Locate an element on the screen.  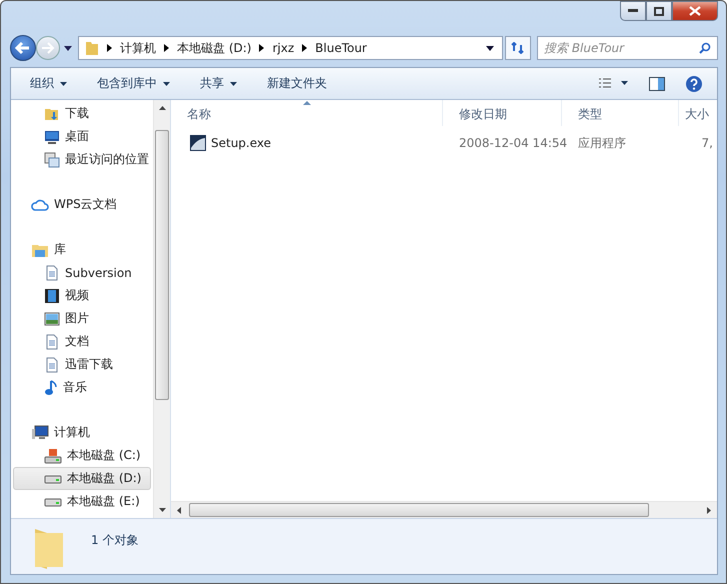
back-button is located at coordinates (23, 48).